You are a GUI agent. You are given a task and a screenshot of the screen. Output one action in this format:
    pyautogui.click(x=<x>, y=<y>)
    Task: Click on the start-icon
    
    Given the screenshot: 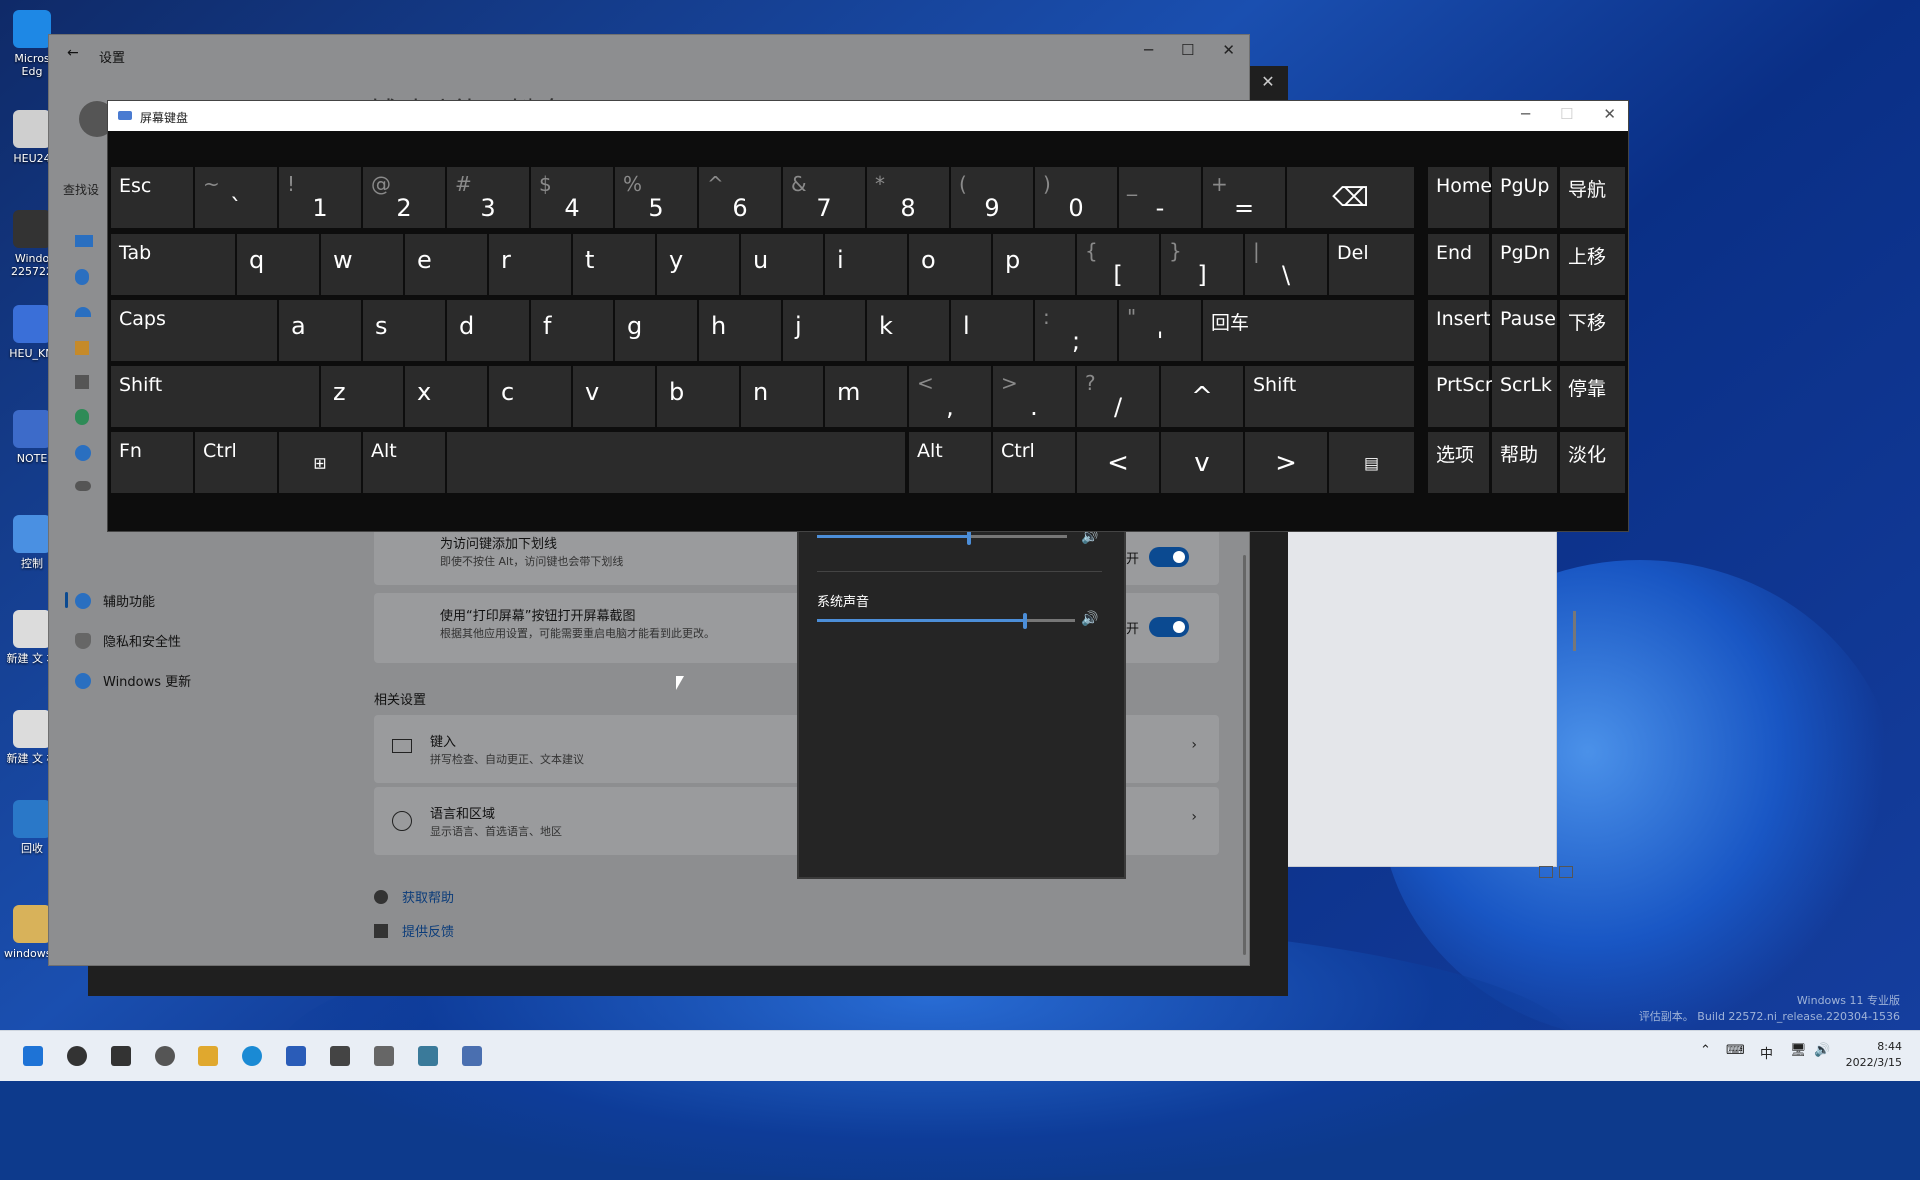 What is the action you would take?
    pyautogui.click(x=33, y=1056)
    